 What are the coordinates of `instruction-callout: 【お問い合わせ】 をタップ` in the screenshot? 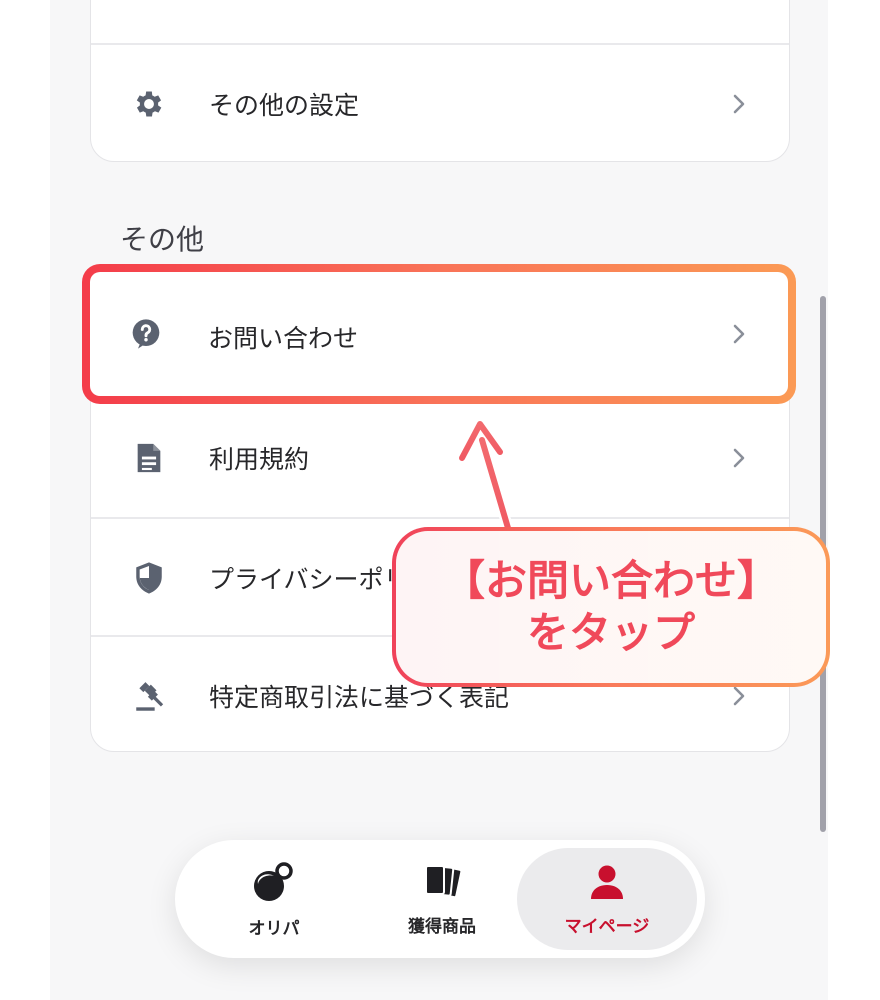 It's located at (611, 607).